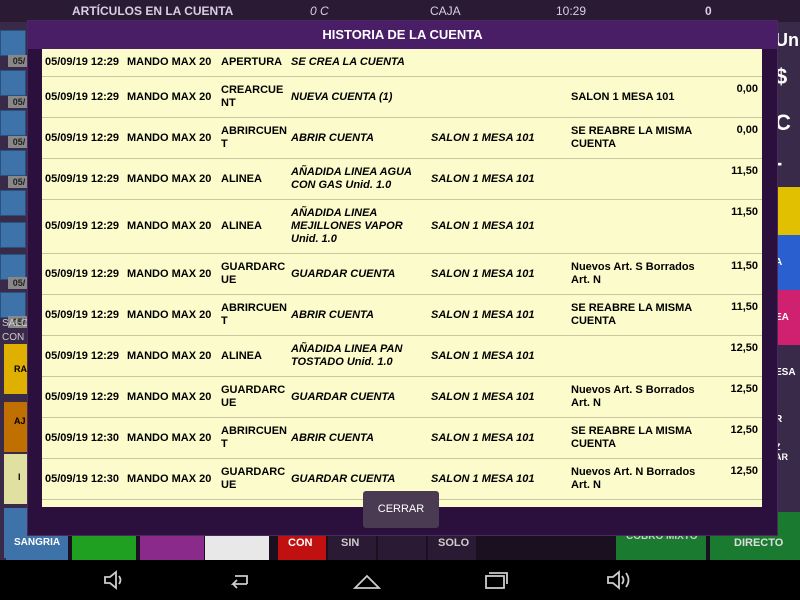  Describe the element at coordinates (319, 11) in the screenshot. I see `total-amount: 0 C` at that location.